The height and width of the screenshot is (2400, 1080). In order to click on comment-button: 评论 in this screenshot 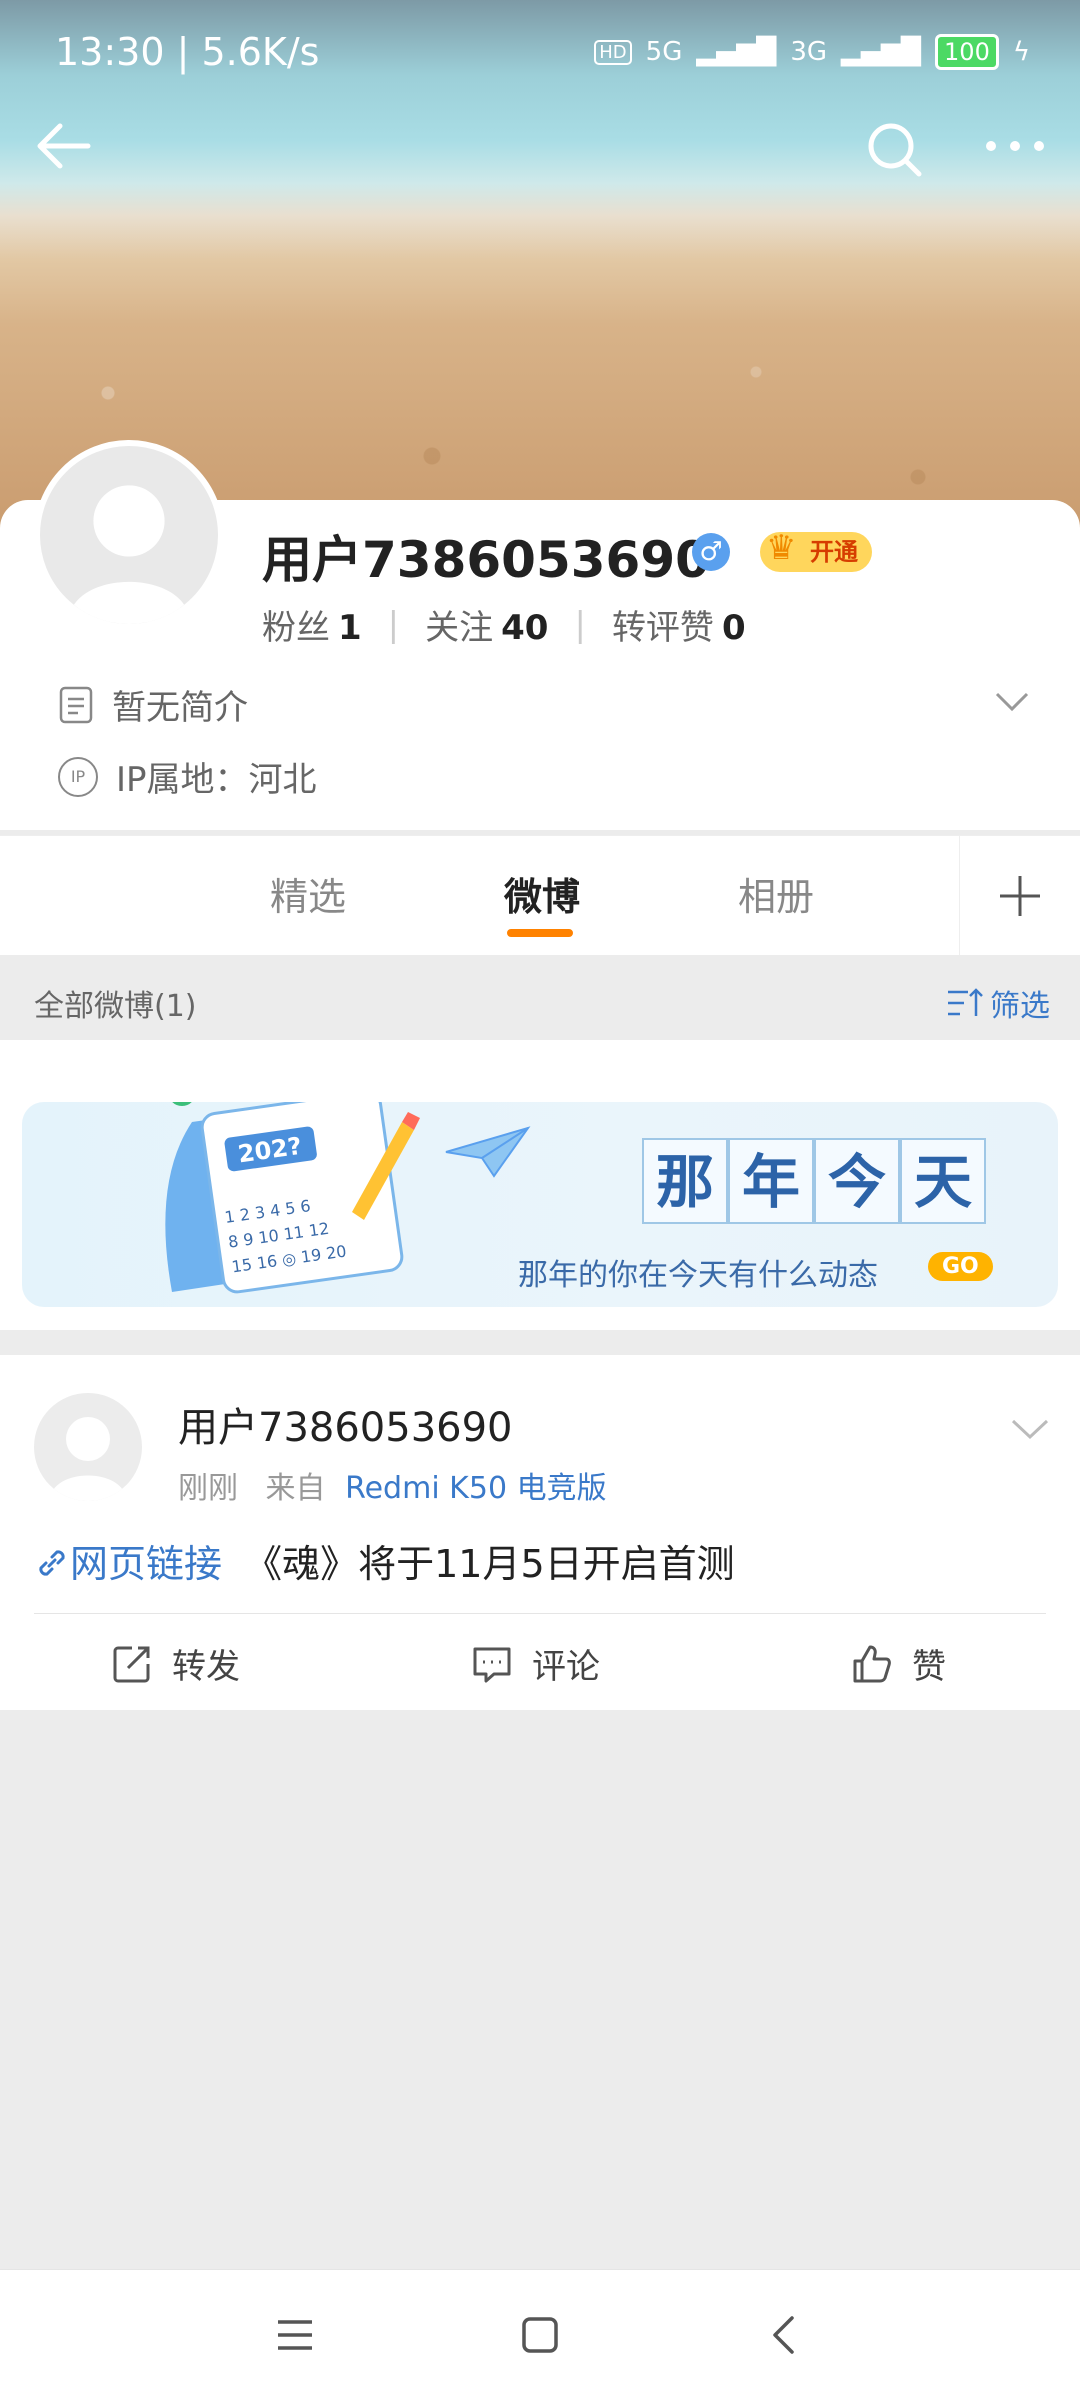, I will do `click(535, 1663)`.